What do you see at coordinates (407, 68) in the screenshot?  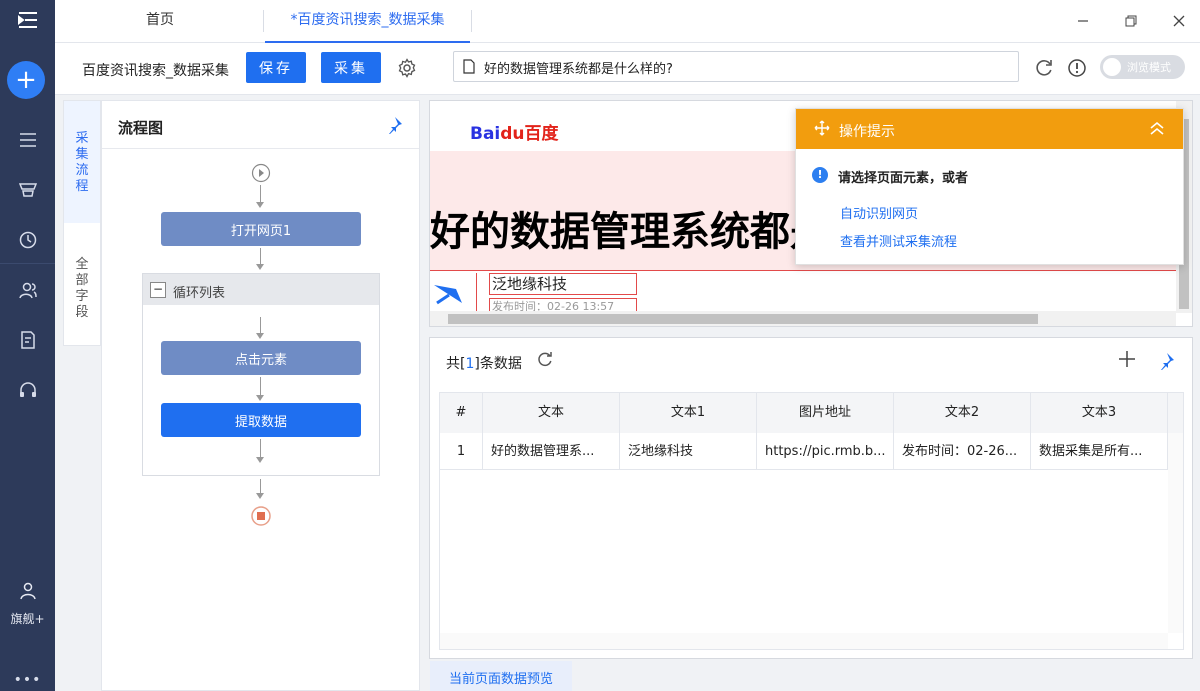 I see `settings-gear-icon` at bounding box center [407, 68].